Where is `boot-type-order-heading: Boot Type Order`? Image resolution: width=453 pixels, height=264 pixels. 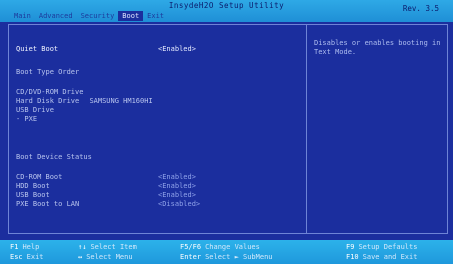 boot-type-order-heading: Boot Type Order is located at coordinates (48, 72).